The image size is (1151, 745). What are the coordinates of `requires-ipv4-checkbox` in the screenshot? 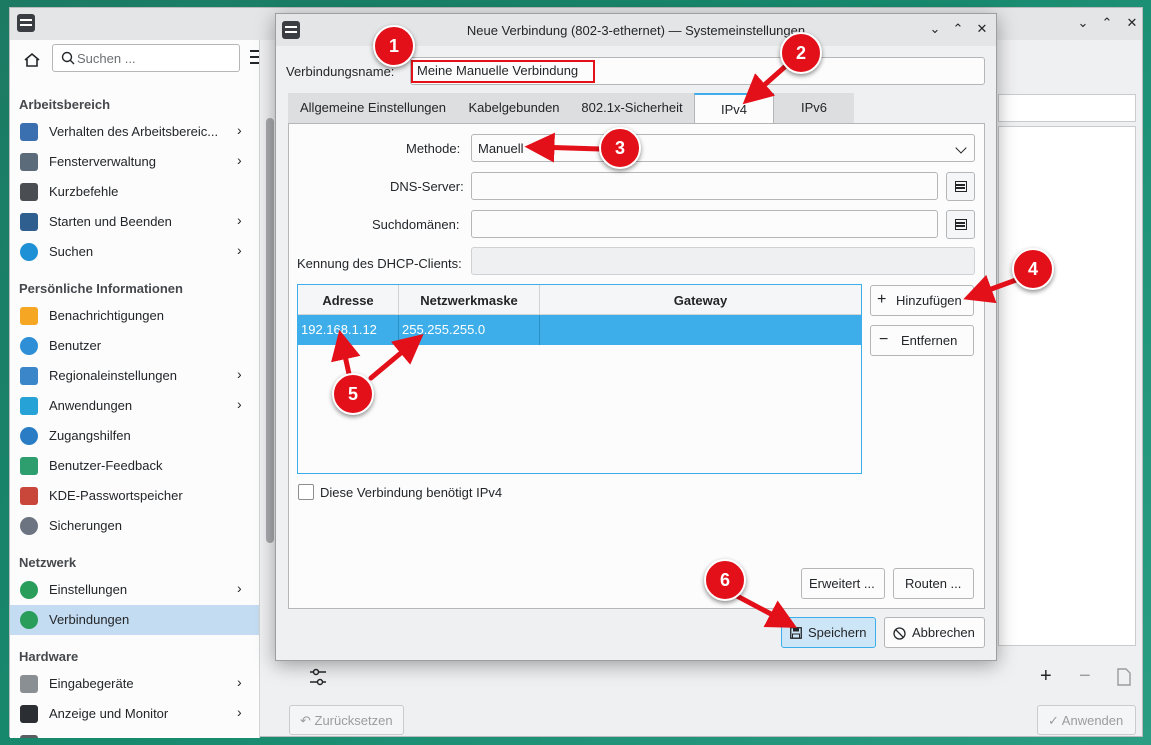 It's located at (306, 492).